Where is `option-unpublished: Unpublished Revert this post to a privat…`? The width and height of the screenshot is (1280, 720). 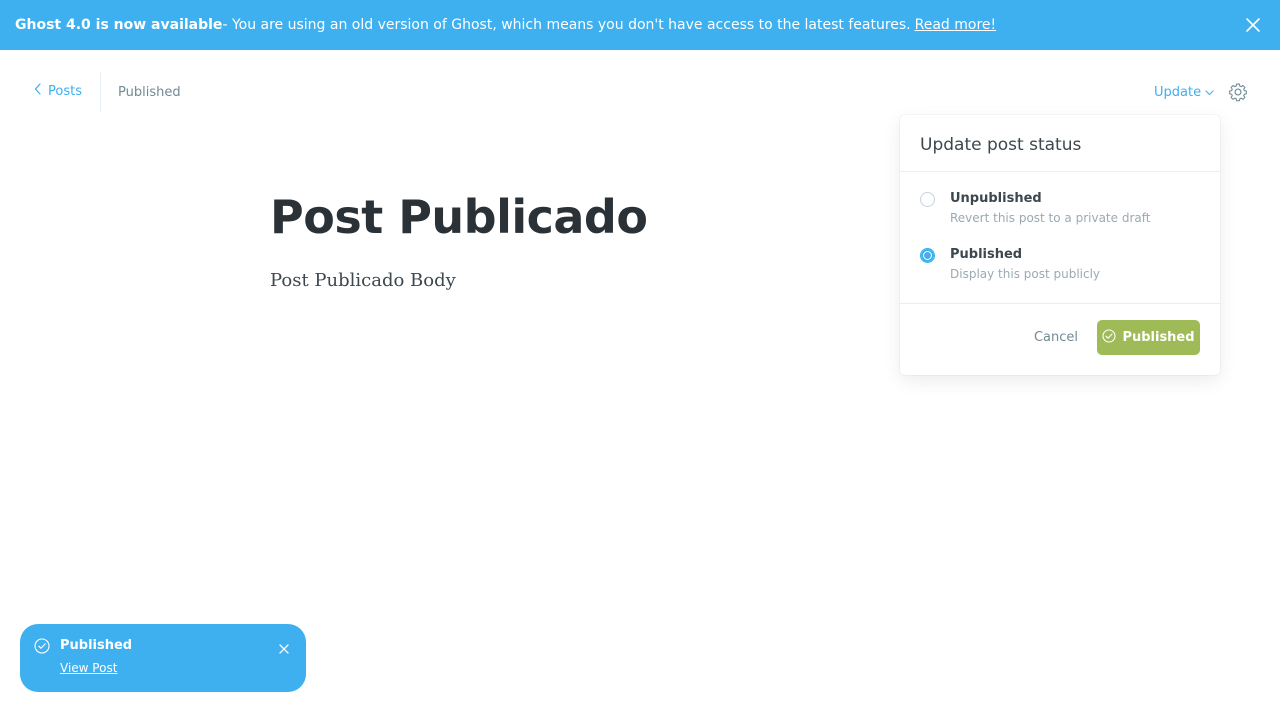 option-unpublished: Unpublished Revert this post to a privat… is located at coordinates (1060, 218).